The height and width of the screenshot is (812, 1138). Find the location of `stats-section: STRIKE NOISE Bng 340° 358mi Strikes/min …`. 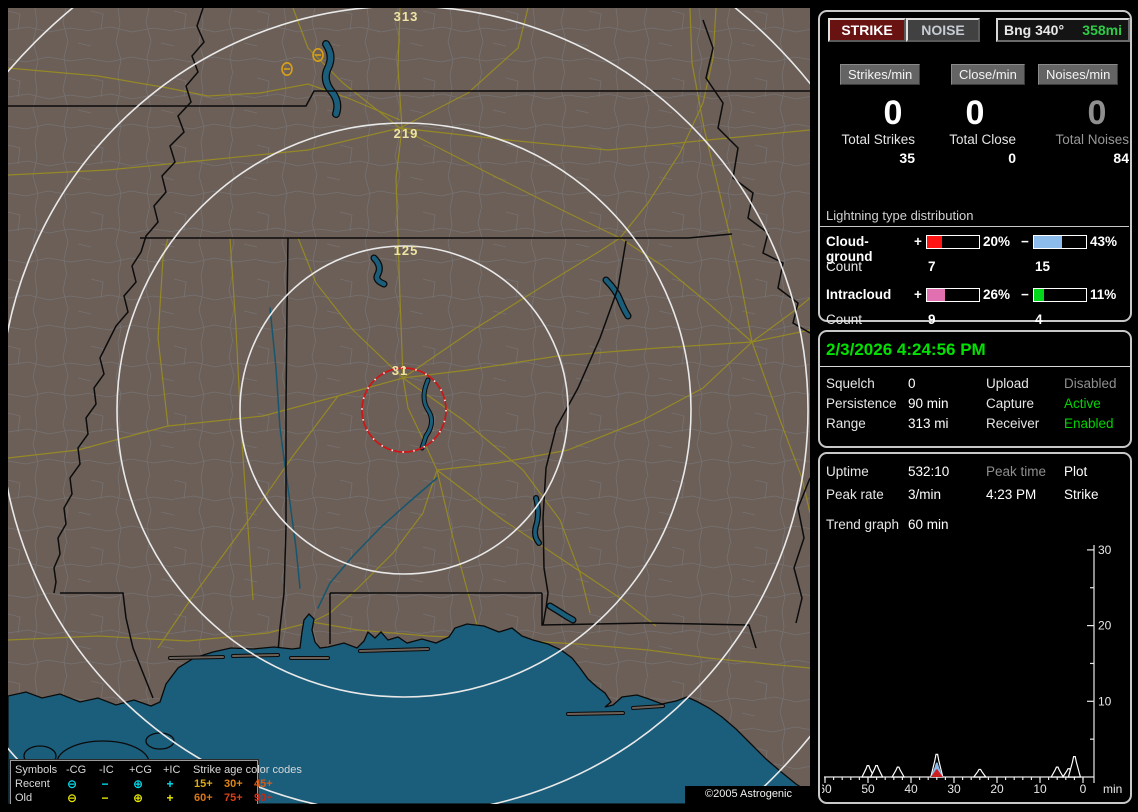

stats-section: STRIKE NOISE Bng 340° 358mi Strikes/min … is located at coordinates (975, 168).